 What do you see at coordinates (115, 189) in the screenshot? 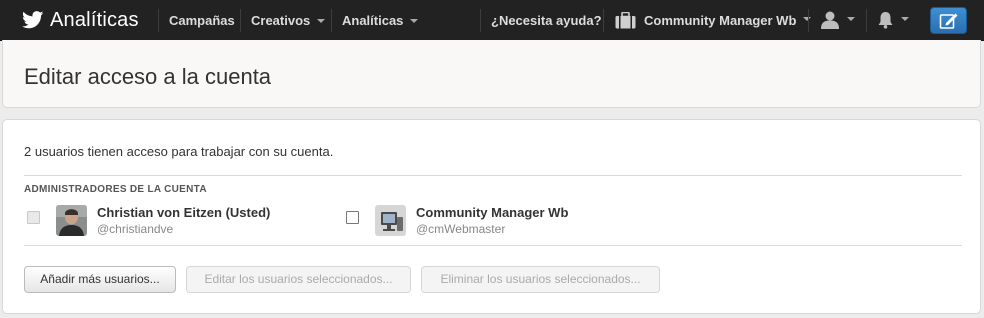
I see `section-label-admins: ADMINISTRADORES DE LA CUENTA` at bounding box center [115, 189].